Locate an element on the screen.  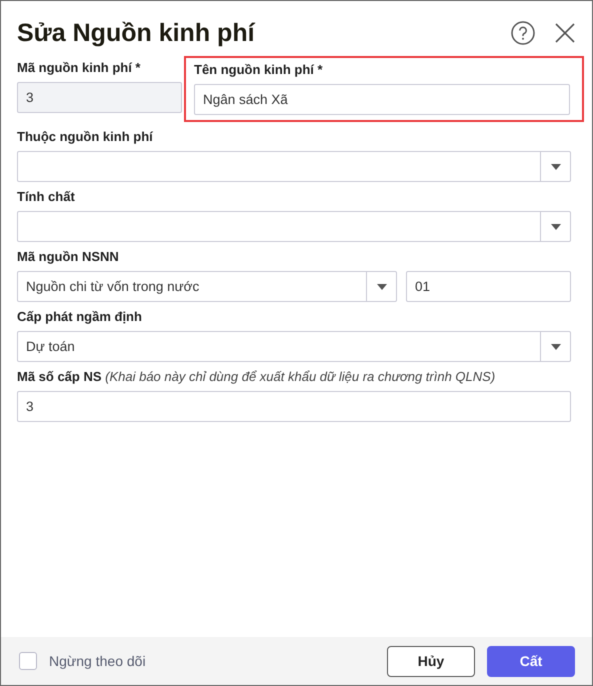
code-input: 01 is located at coordinates (488, 286).